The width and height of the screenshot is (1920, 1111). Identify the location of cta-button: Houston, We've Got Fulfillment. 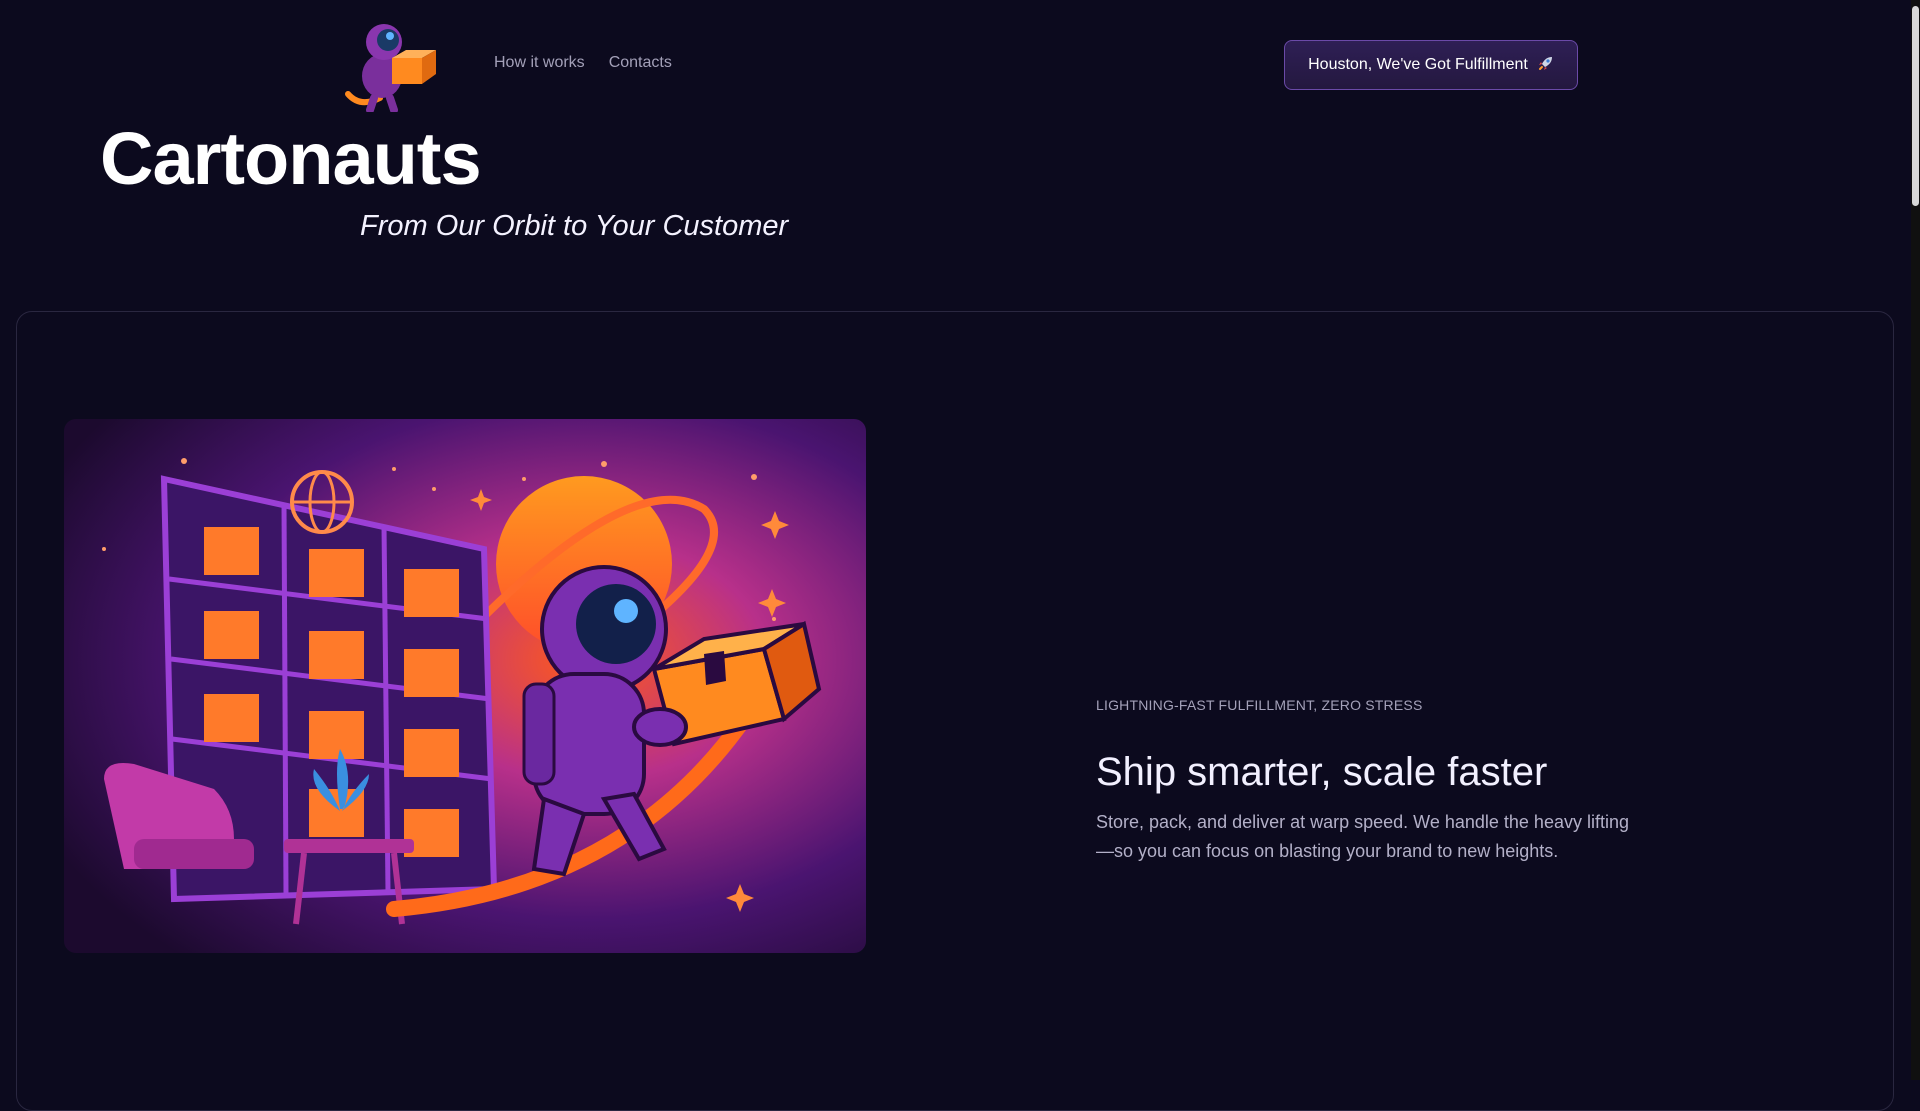
(1431, 65).